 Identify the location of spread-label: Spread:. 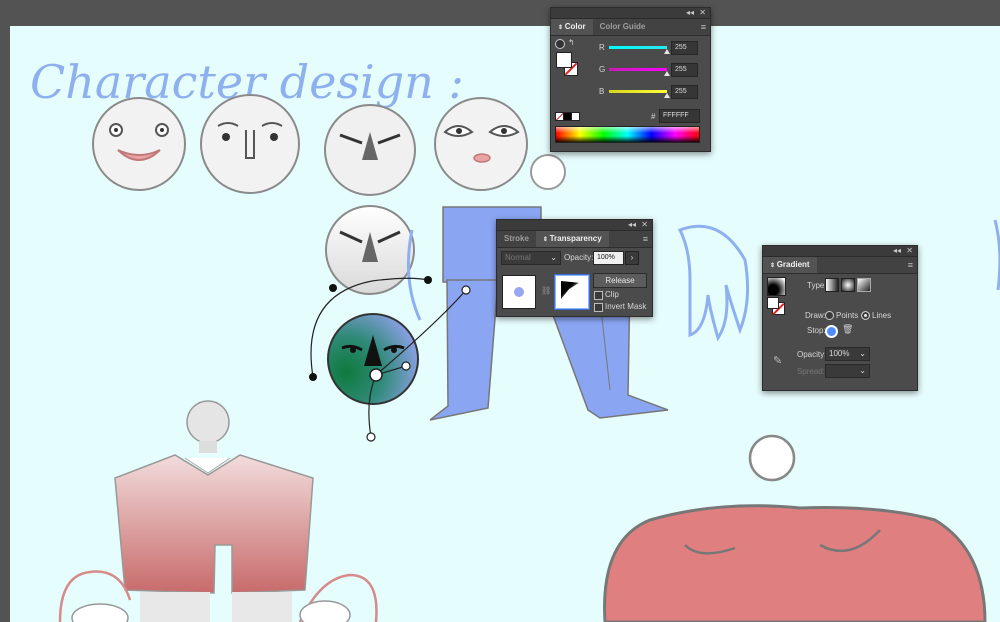
(811, 371).